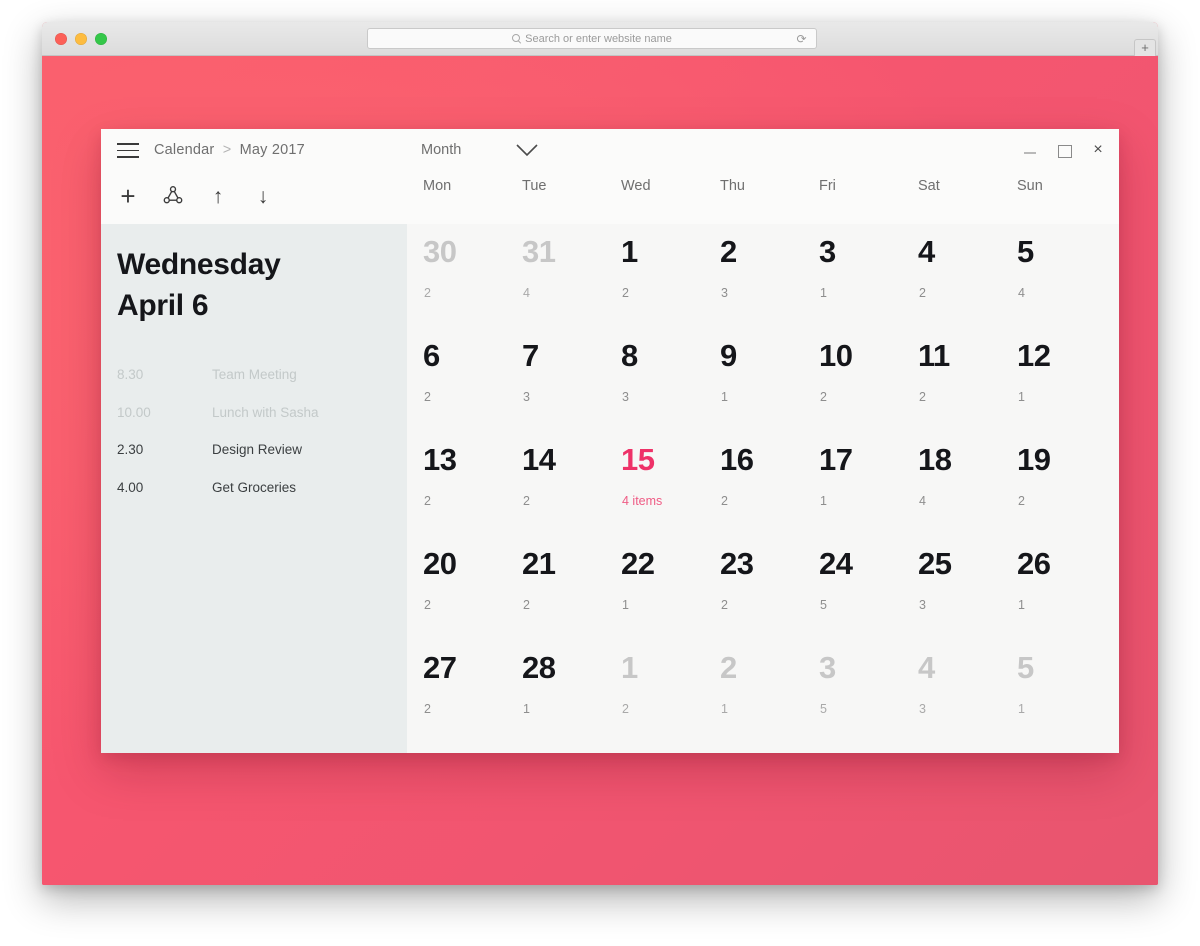 The height and width of the screenshot is (946, 1200). Describe the element at coordinates (629, 251) in the screenshot. I see `day-number: 1` at that location.